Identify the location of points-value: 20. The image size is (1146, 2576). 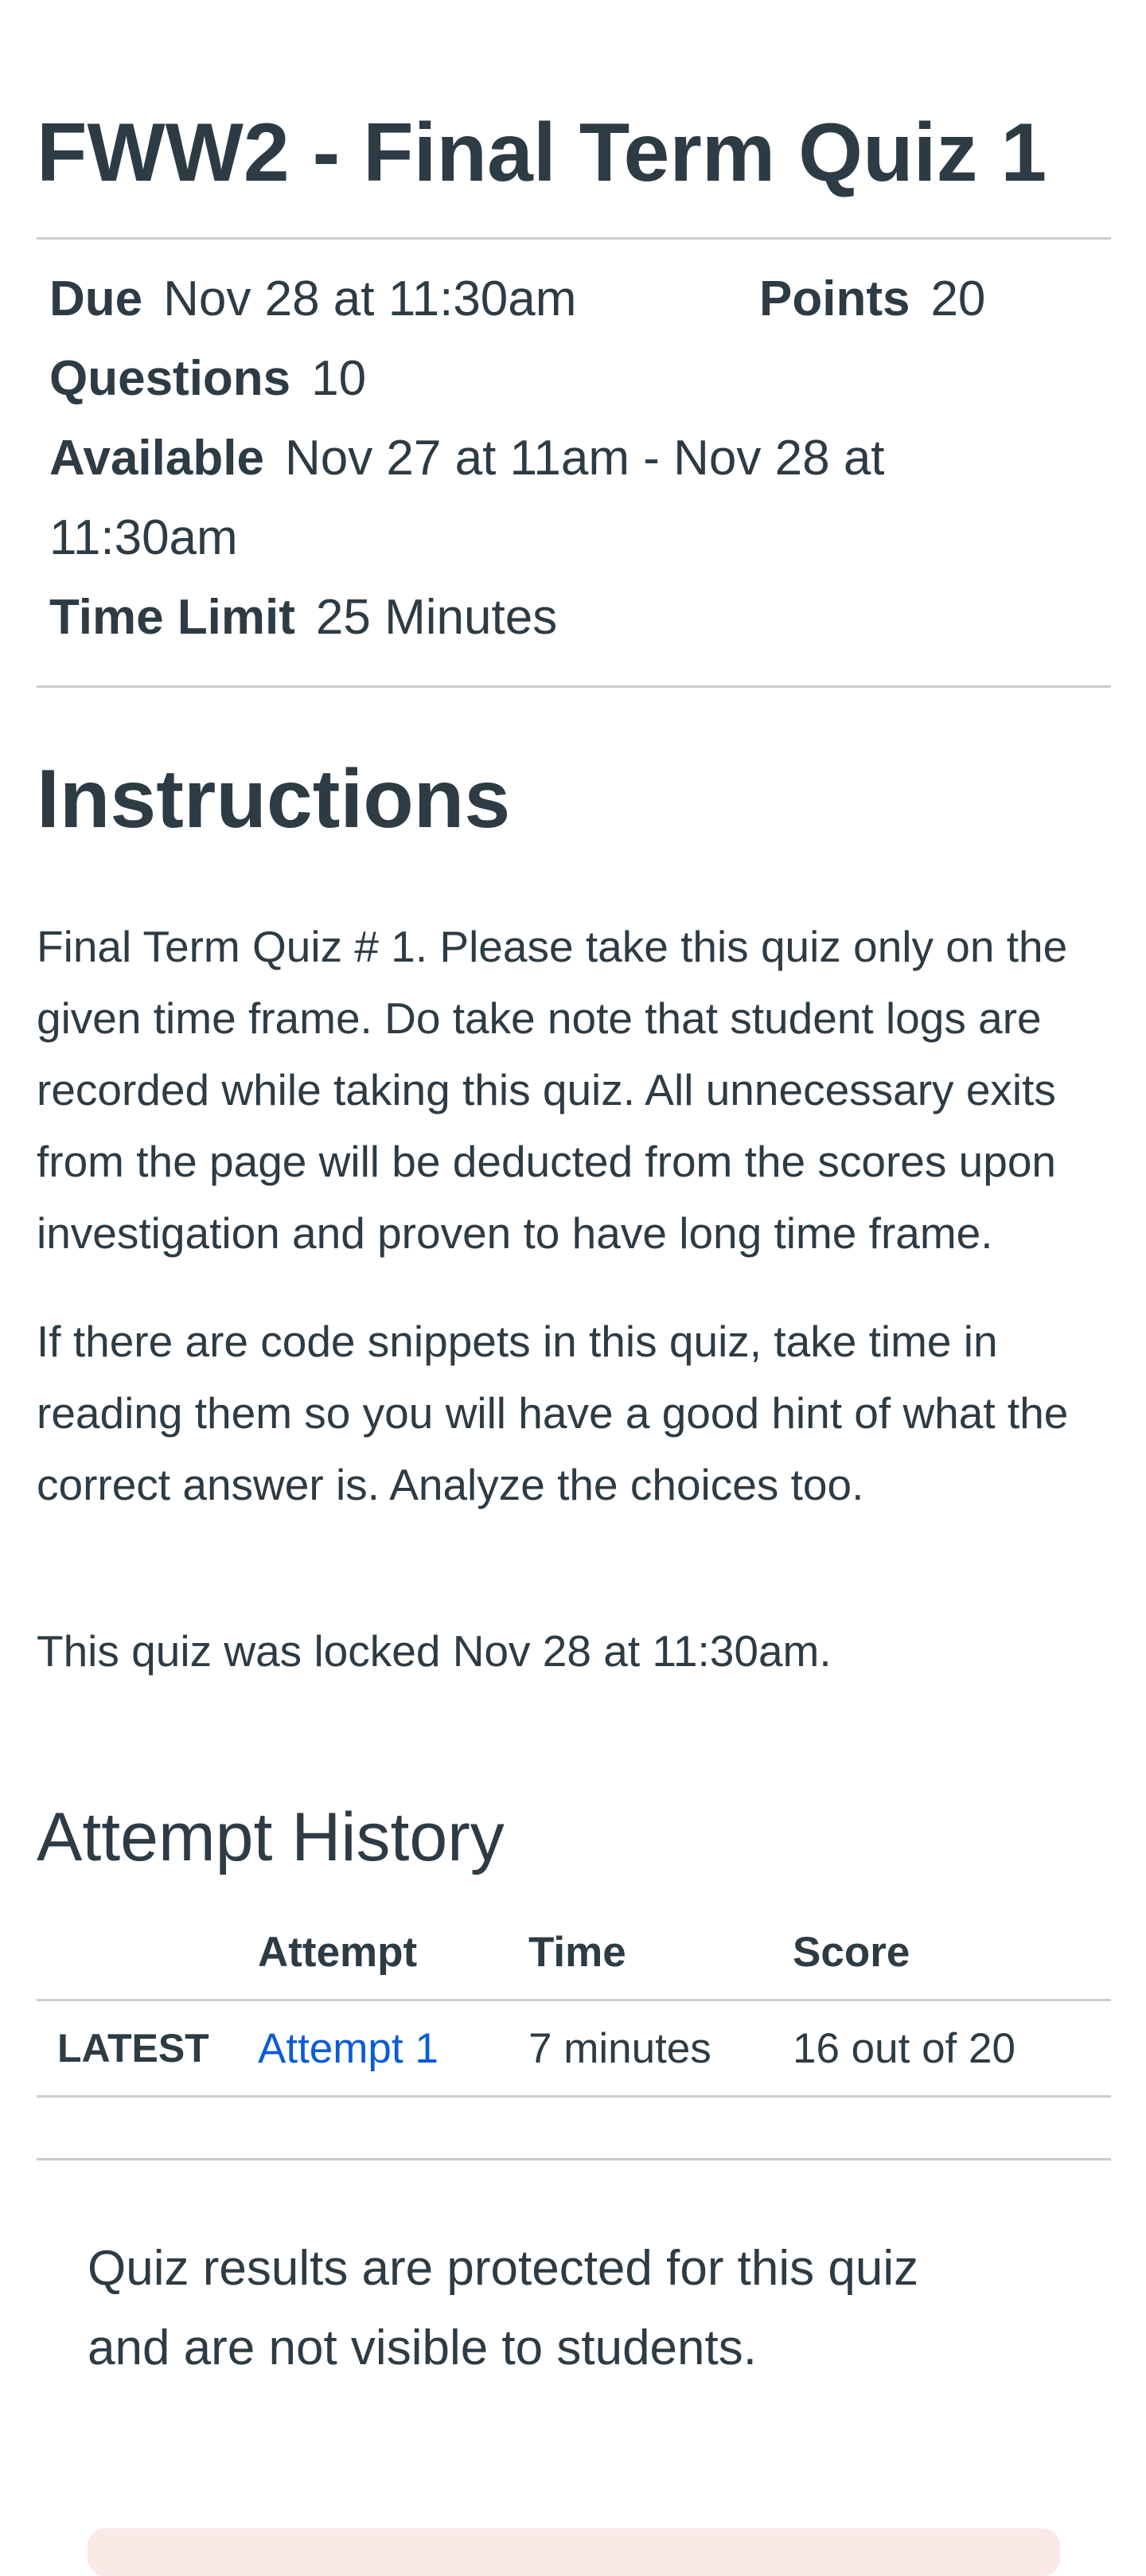
(958, 298).